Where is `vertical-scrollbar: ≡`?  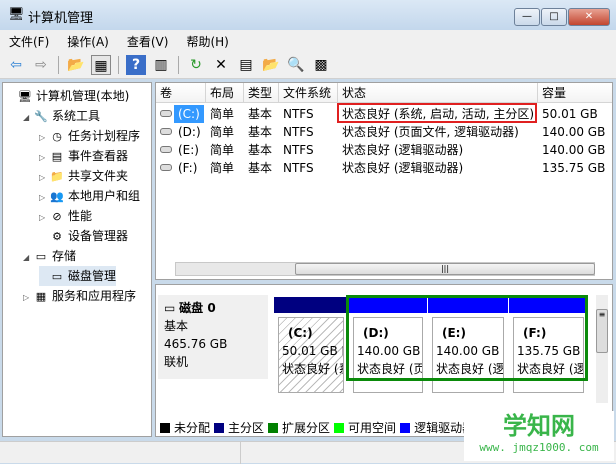
vertical-scrollbar: ≡ is located at coordinates (602, 349).